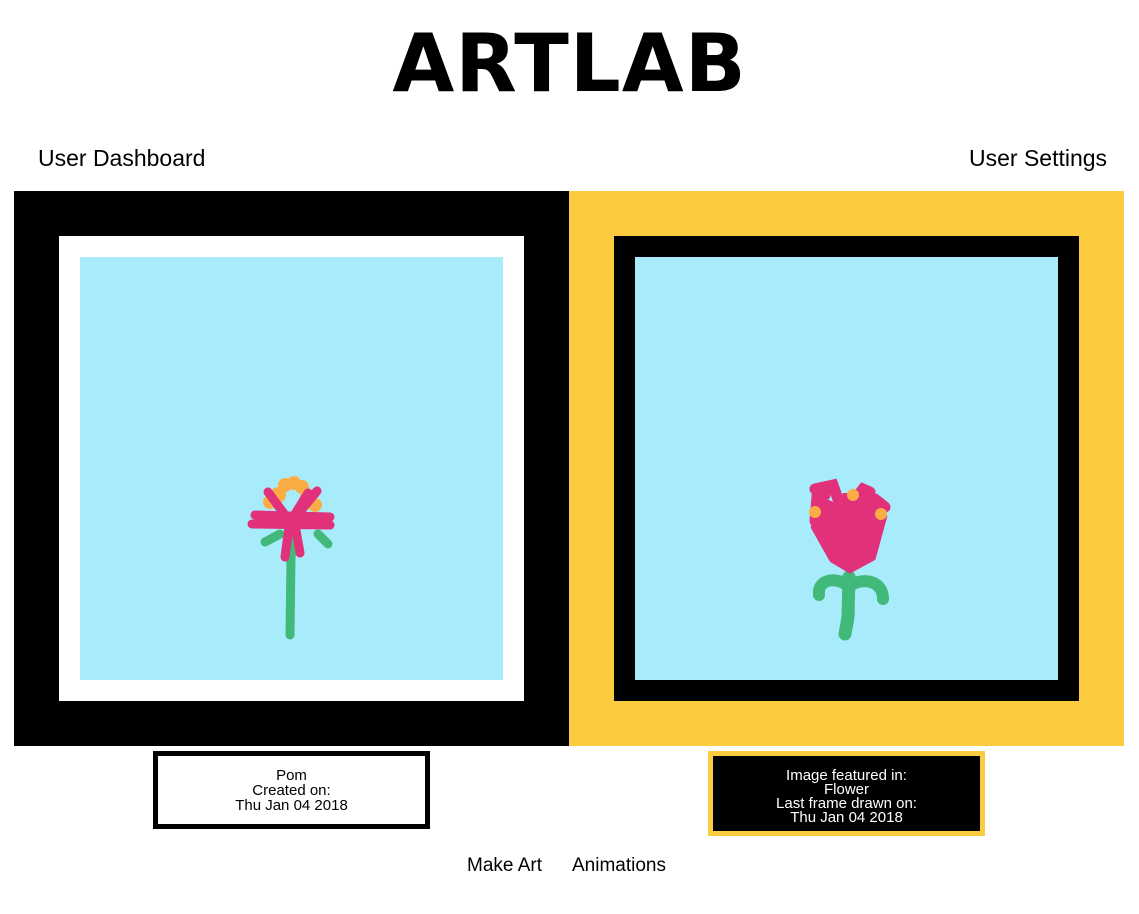 Image resolution: width=1139 pixels, height=914 pixels. I want to click on tulip-flower-drawing, so click(850, 559).